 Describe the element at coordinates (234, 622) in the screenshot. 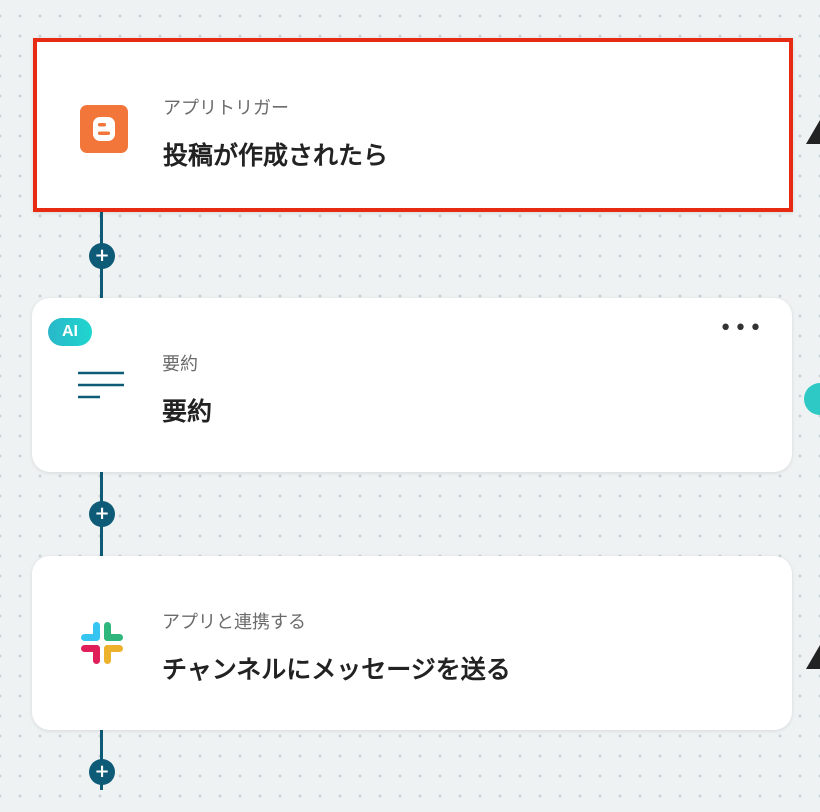

I see `step-caption: アプリと連携する` at that location.